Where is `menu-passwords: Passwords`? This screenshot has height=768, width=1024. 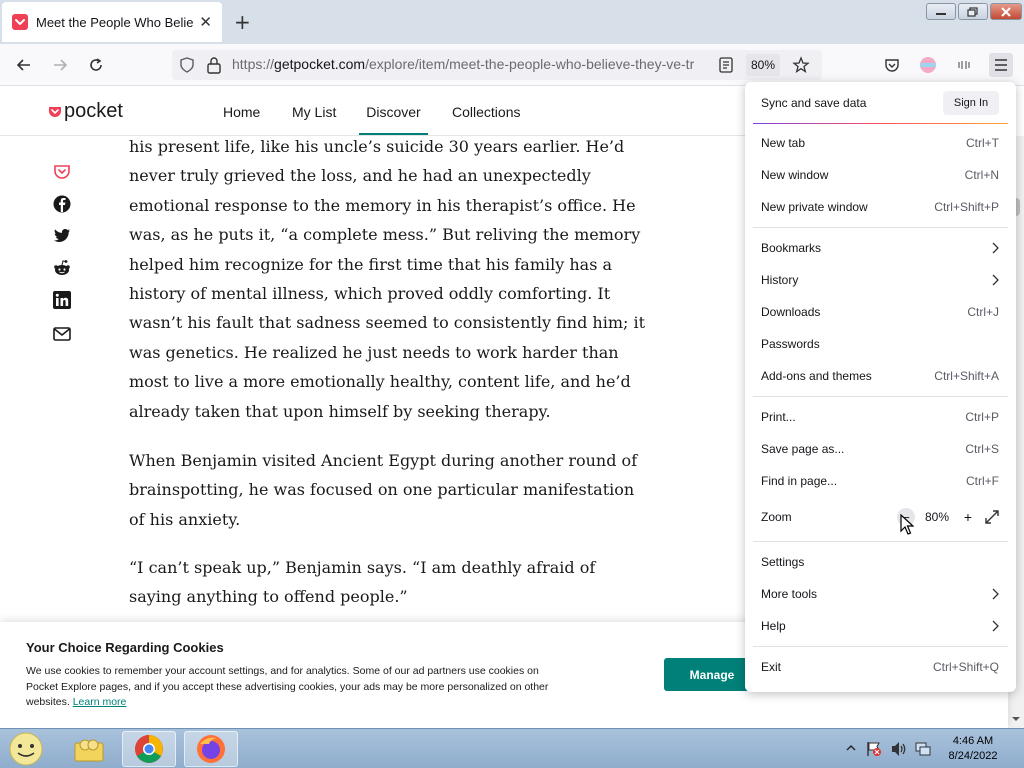 menu-passwords: Passwords is located at coordinates (880, 344).